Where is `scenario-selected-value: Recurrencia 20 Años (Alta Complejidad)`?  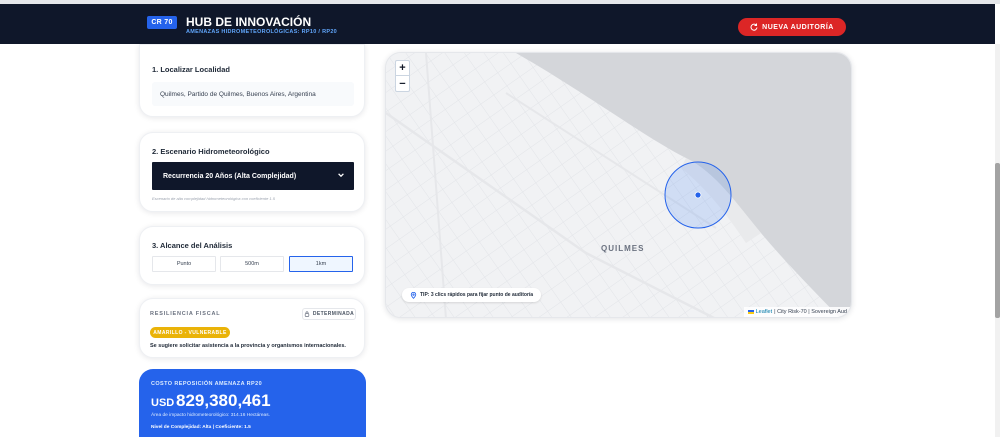
scenario-selected-value: Recurrencia 20 Años (Alta Complejidad) is located at coordinates (230, 176).